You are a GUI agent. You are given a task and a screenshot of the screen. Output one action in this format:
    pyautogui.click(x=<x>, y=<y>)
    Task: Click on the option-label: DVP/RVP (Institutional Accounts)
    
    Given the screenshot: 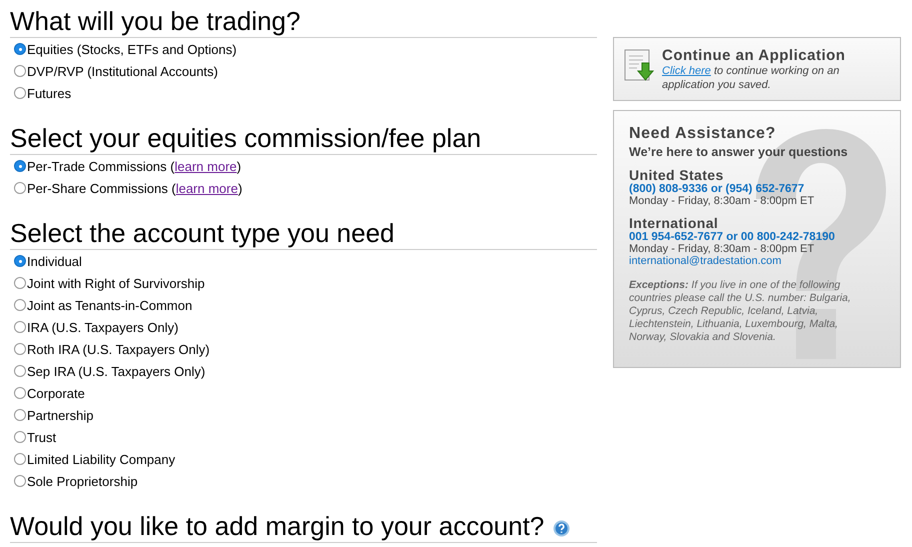 What is the action you would take?
    pyautogui.click(x=122, y=71)
    